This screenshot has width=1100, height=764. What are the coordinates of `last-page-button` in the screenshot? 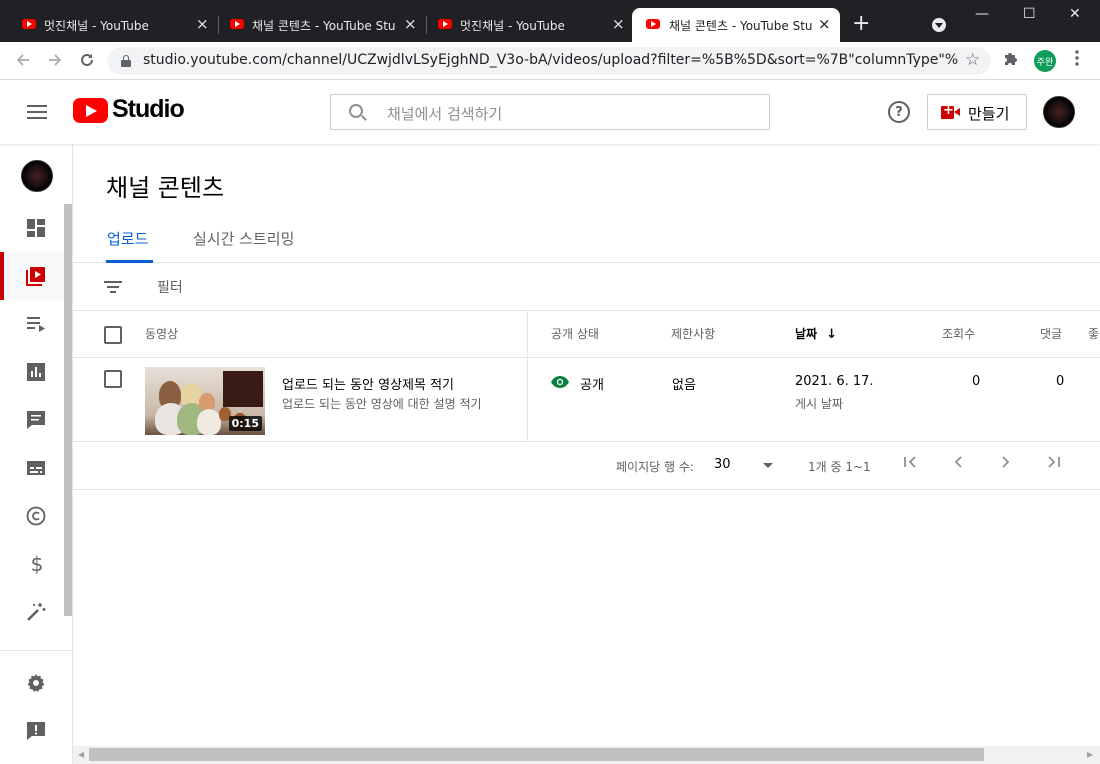 It's located at (1054, 464).